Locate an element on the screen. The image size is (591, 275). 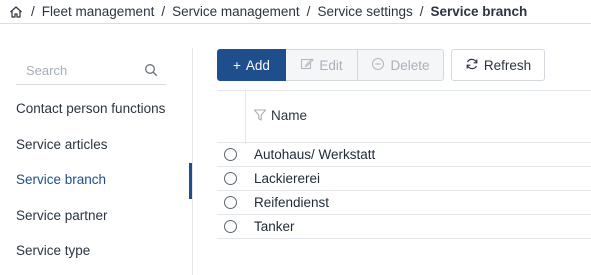
table-row: Reifendienst is located at coordinates (404, 203).